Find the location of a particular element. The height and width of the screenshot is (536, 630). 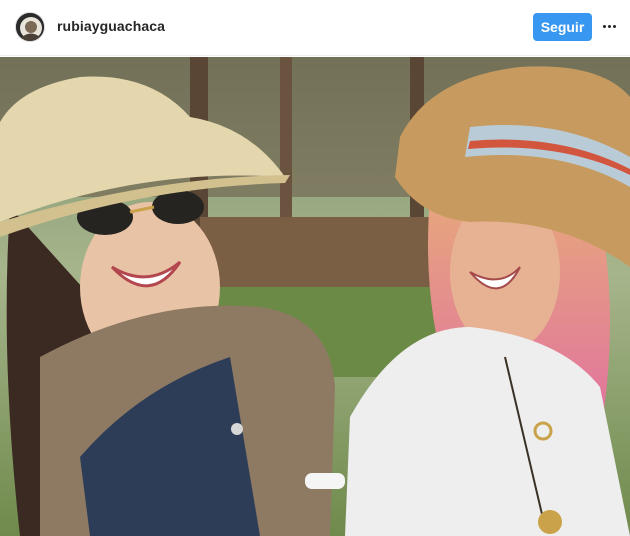

post-header: rubiayguachaca Seguir is located at coordinates (315, 28).